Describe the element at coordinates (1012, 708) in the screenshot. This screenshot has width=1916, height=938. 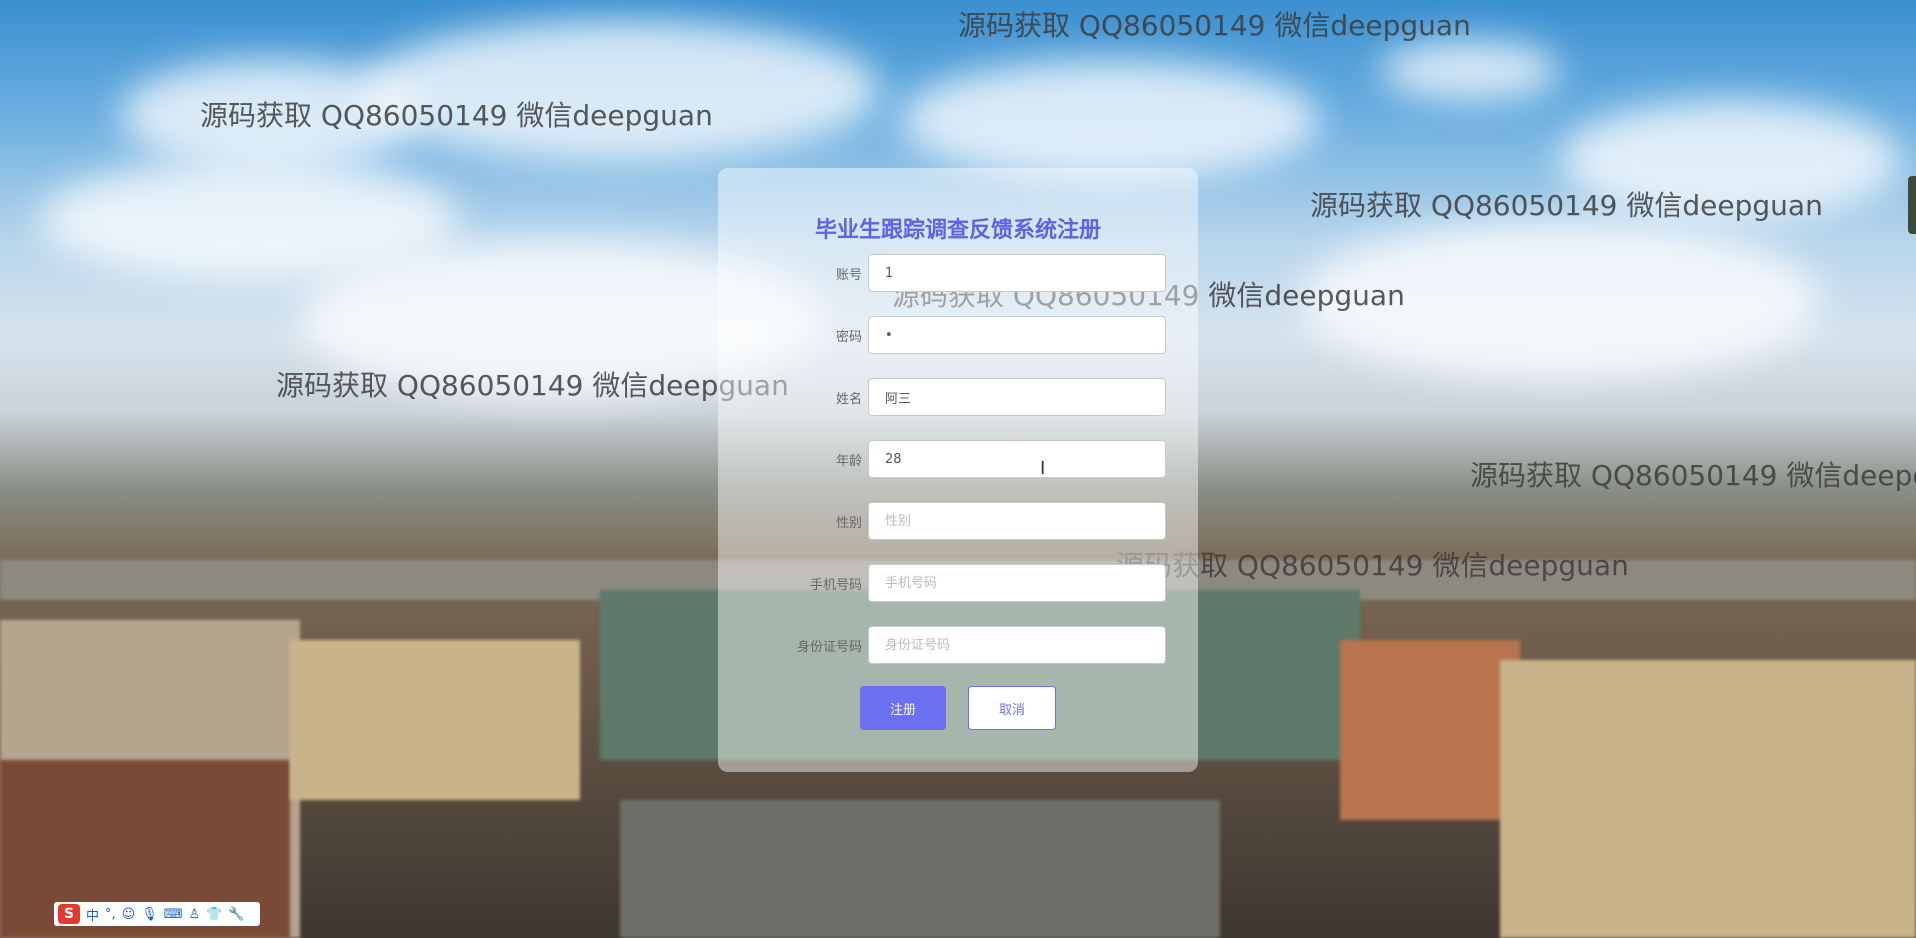
I see `cancel-button: 取消` at that location.